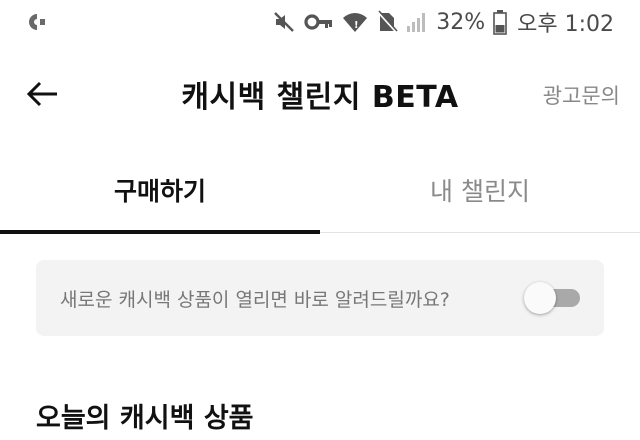  I want to click on tab-my-challenge: 내 챌린지, so click(480, 190).